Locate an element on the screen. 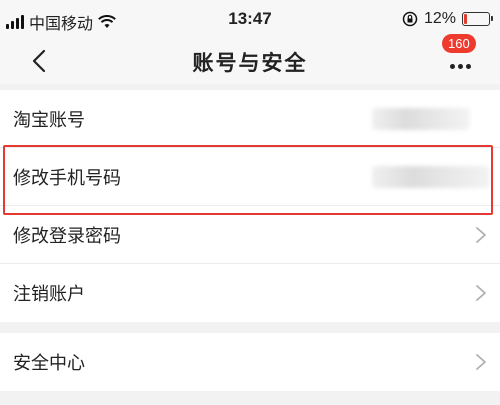  more-button is located at coordinates (462, 62).